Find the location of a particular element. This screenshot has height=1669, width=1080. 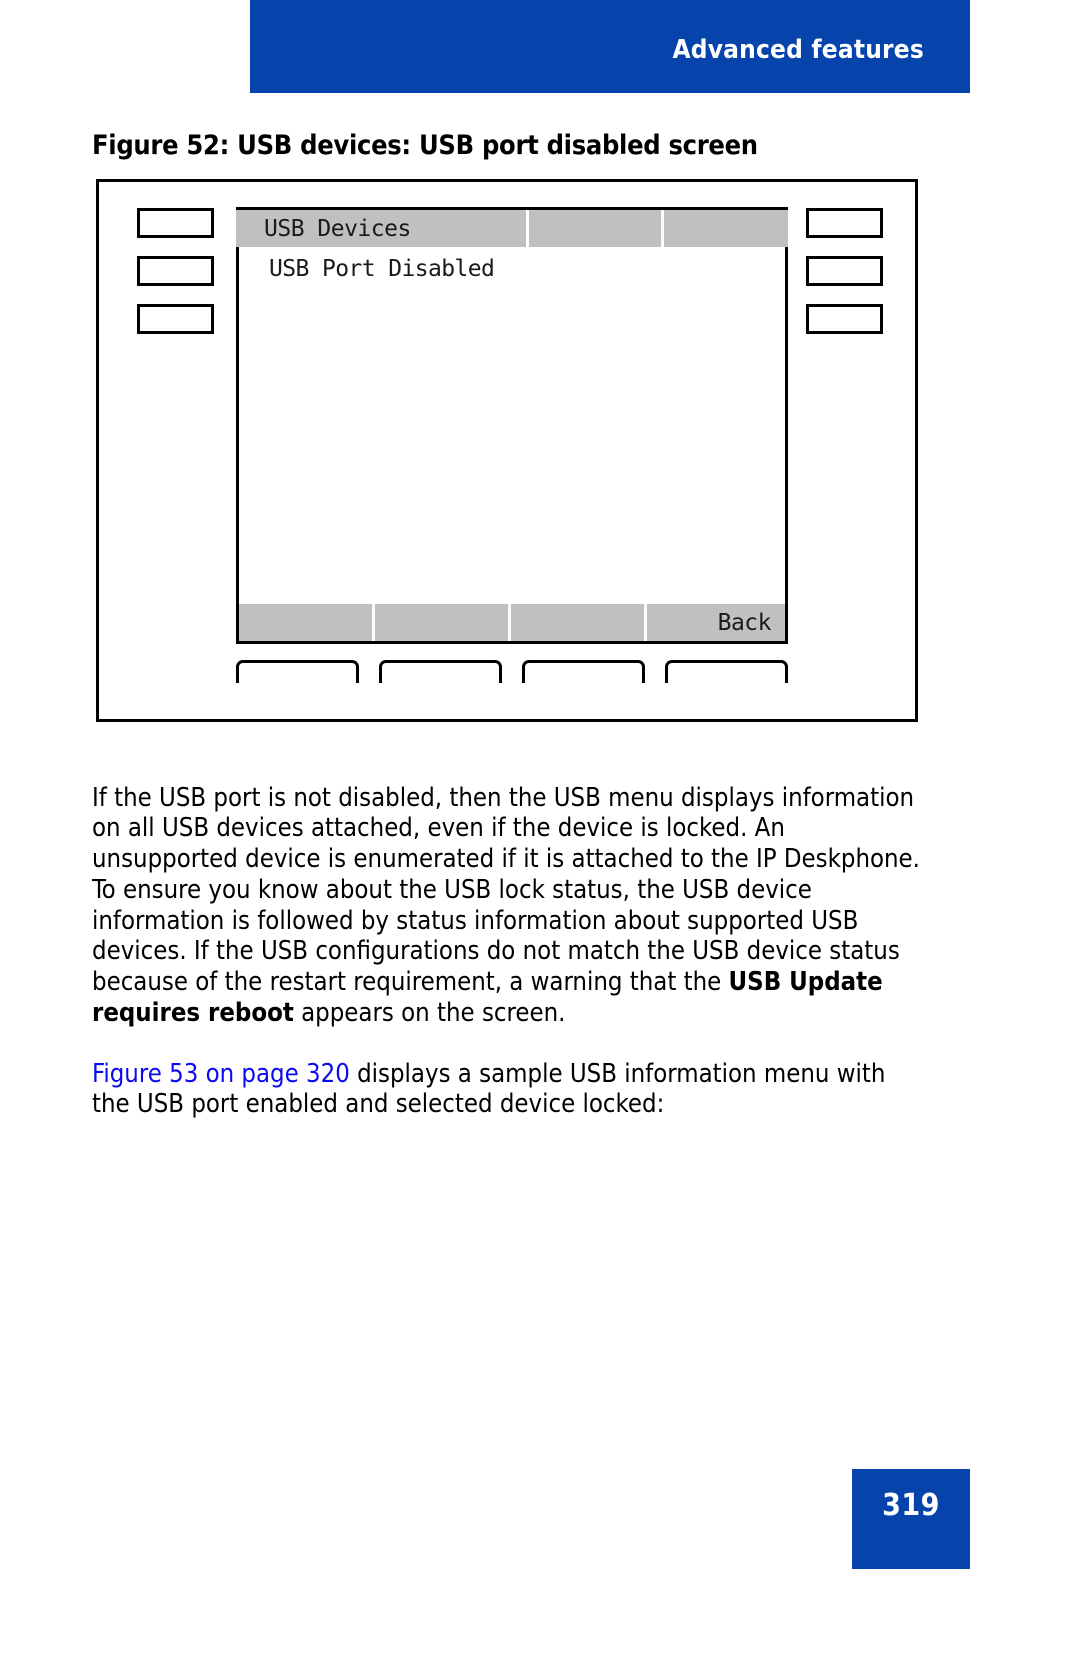

lcd-softkey-back: Back is located at coordinates (716, 622).